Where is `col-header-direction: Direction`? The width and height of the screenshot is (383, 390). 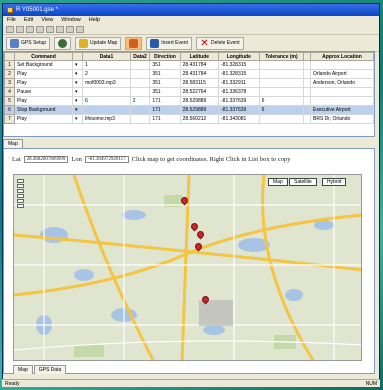
col-header-direction: Direction is located at coordinates (165, 56).